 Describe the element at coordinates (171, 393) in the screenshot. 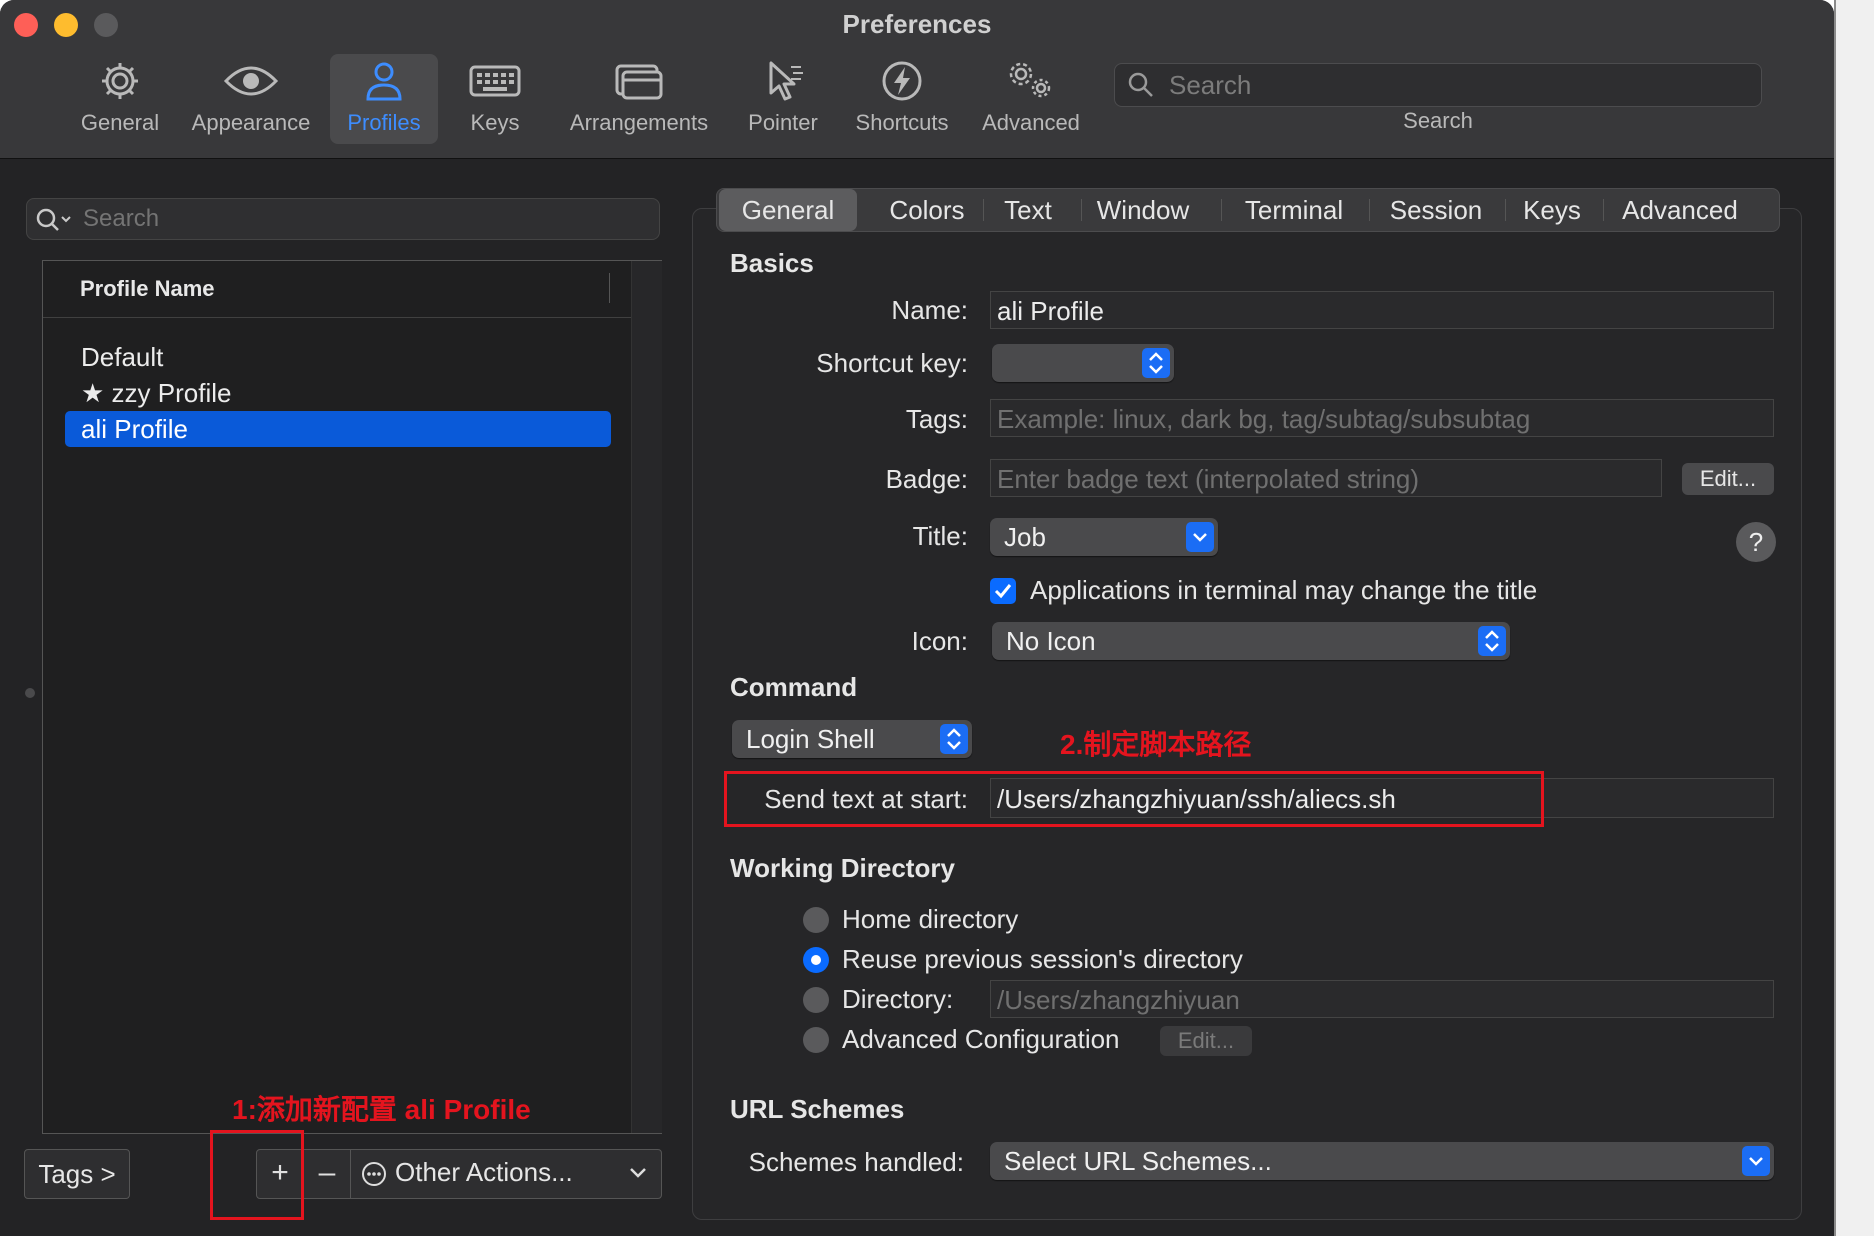

I see `profile-row-label: zzy Profile` at that location.